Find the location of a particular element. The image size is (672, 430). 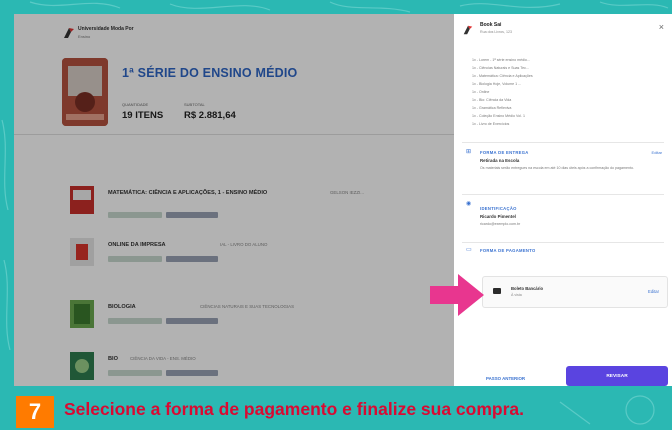

truck-icon: ⊞ is located at coordinates (469, 152).